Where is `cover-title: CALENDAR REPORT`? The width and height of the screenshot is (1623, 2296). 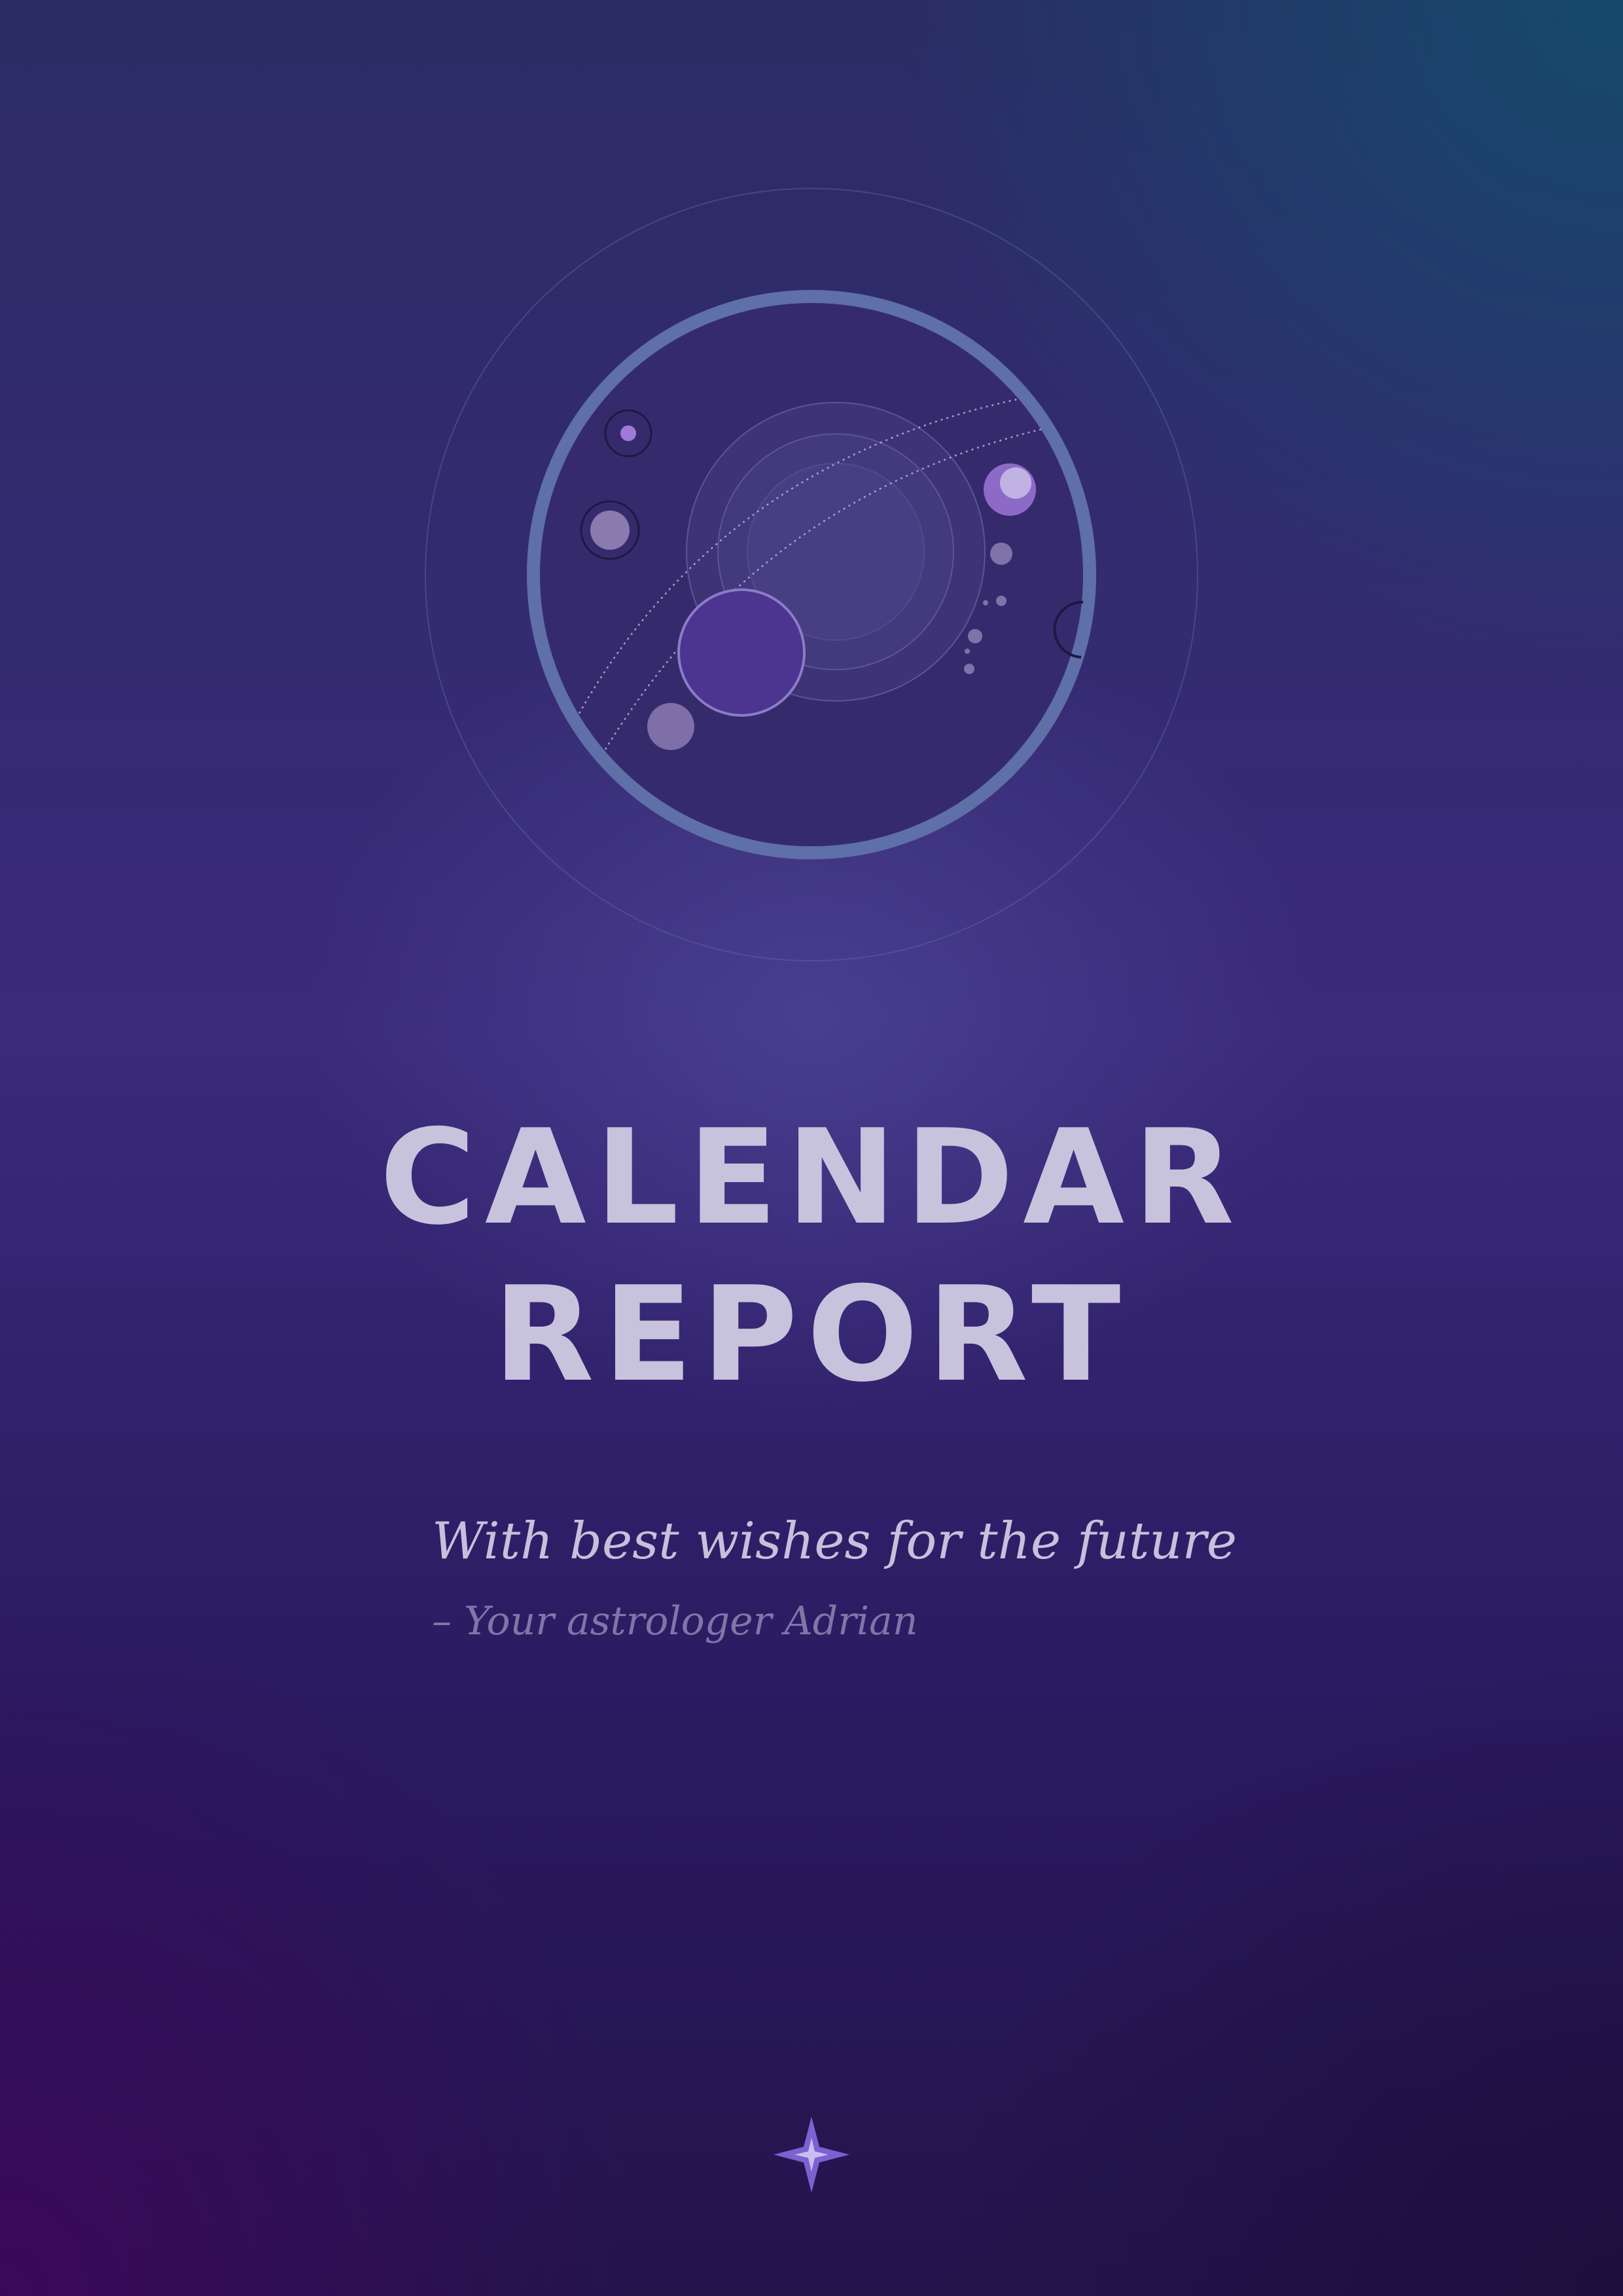
cover-title: CALENDAR REPORT is located at coordinates (811, 1257).